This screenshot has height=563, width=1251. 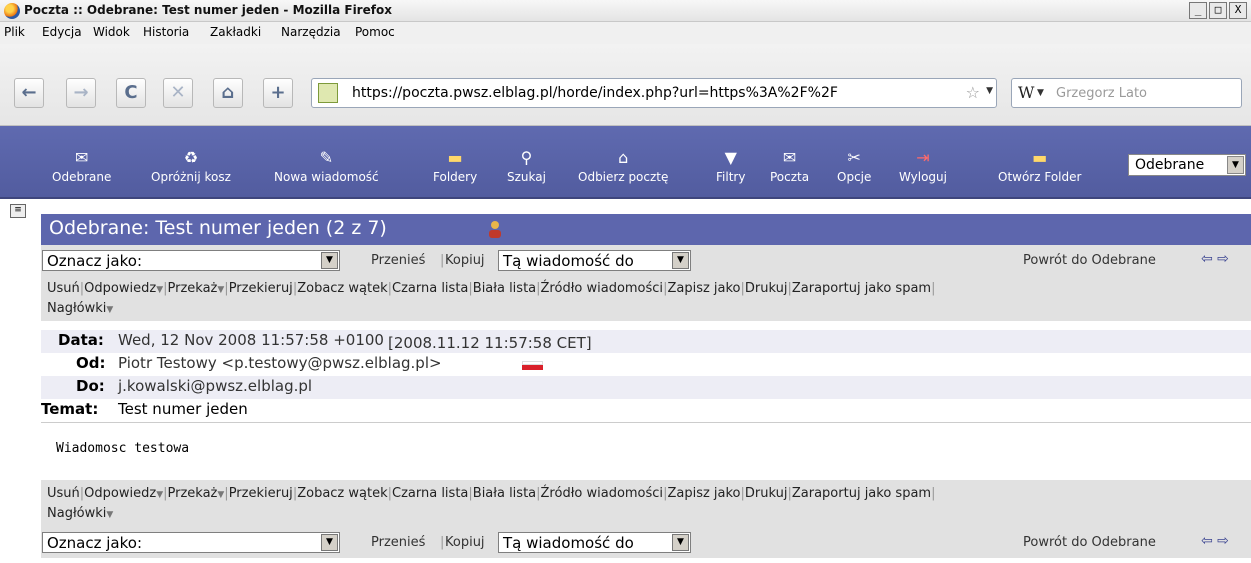 What do you see at coordinates (326, 157) in the screenshot?
I see `compose-icon: ✎` at bounding box center [326, 157].